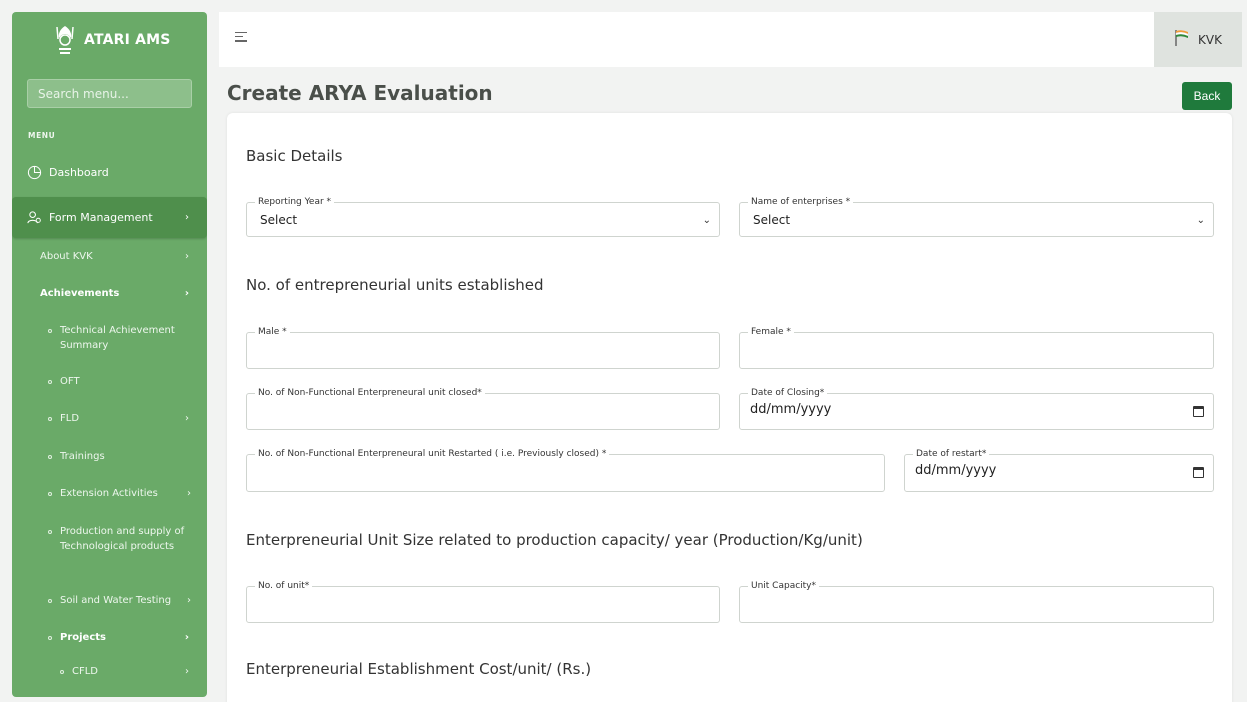  I want to click on icar-logo-icon, so click(65, 40).